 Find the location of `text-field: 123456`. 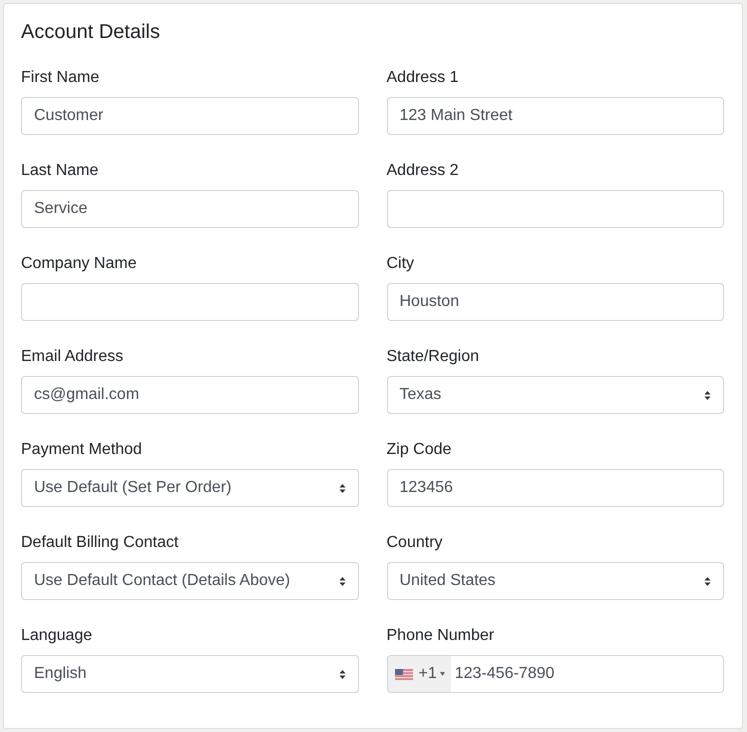

text-field: 123456 is located at coordinates (555, 488).